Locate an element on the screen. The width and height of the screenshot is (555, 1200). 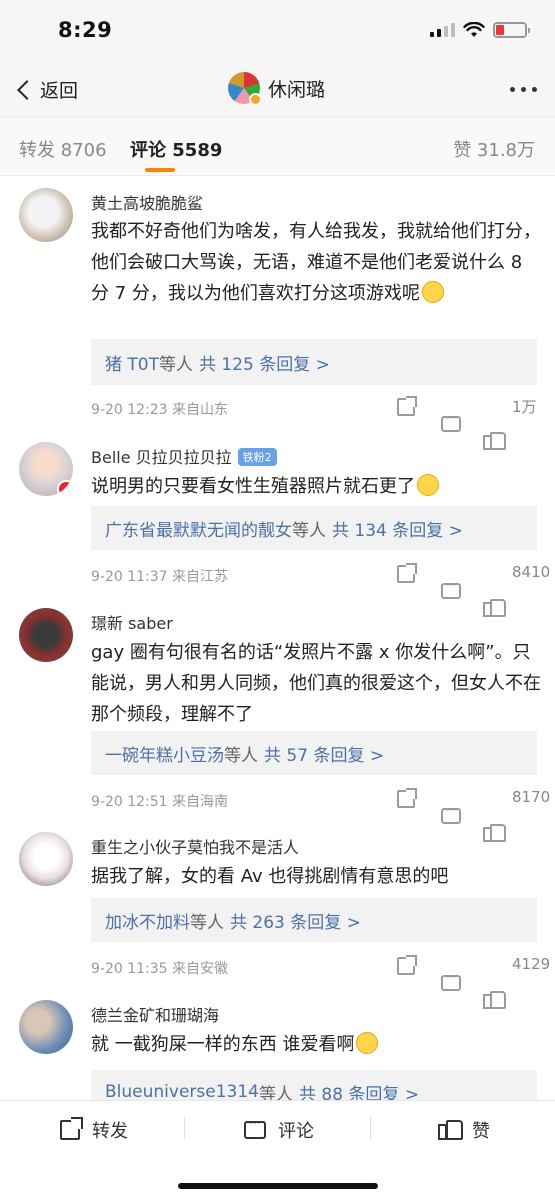
official-badge-icon is located at coordinates (65, 488).